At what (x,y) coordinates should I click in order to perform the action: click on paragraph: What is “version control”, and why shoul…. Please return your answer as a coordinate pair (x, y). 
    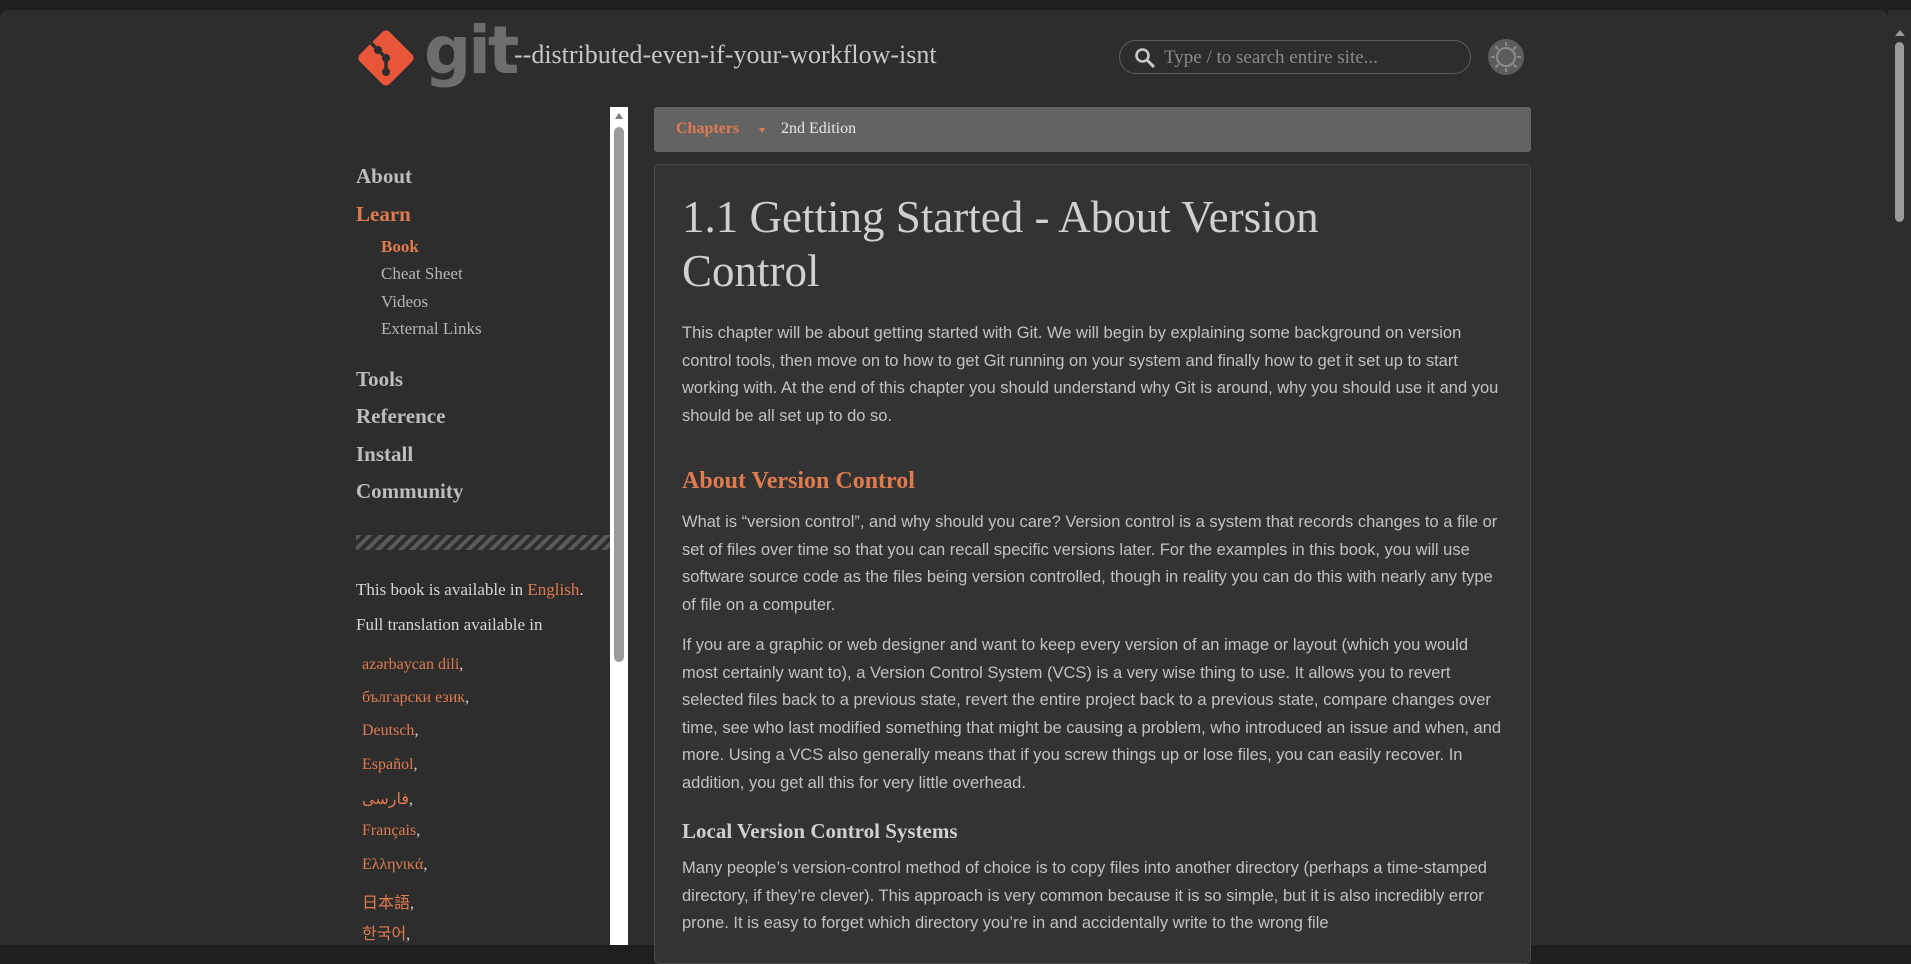
    Looking at the image, I should click on (1090, 563).